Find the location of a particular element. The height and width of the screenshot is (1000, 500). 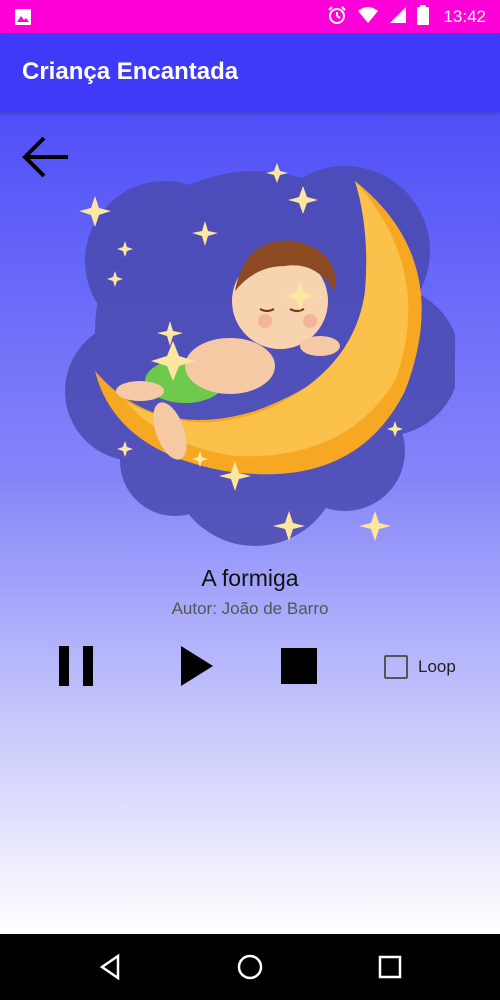

play-button is located at coordinates (193, 666).